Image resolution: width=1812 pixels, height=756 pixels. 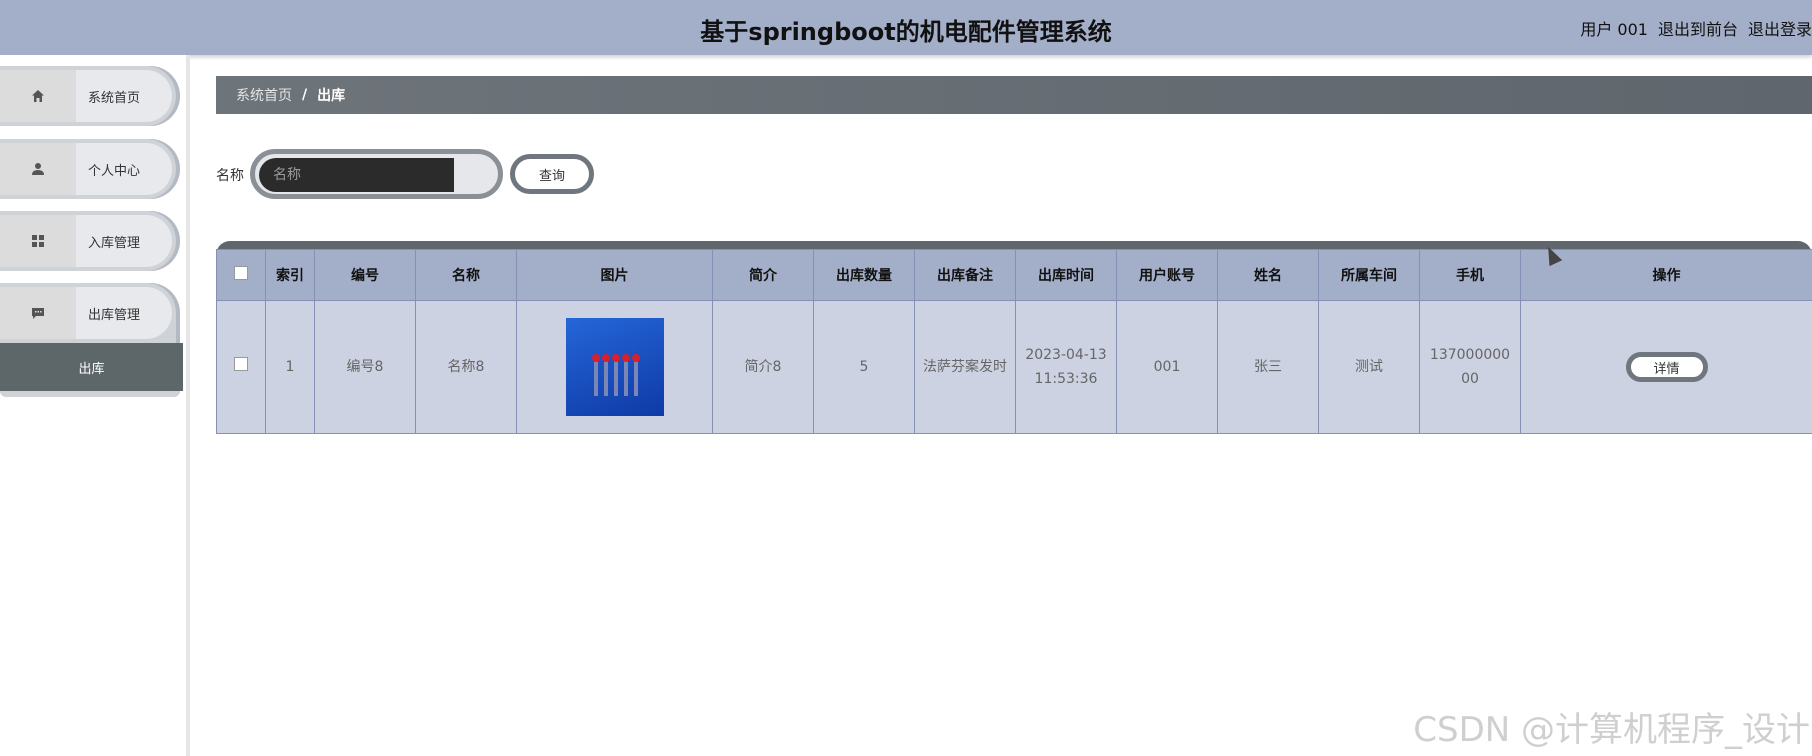 I want to click on watermark: CSDN @计算机程序_设计, so click(x=1611, y=730).